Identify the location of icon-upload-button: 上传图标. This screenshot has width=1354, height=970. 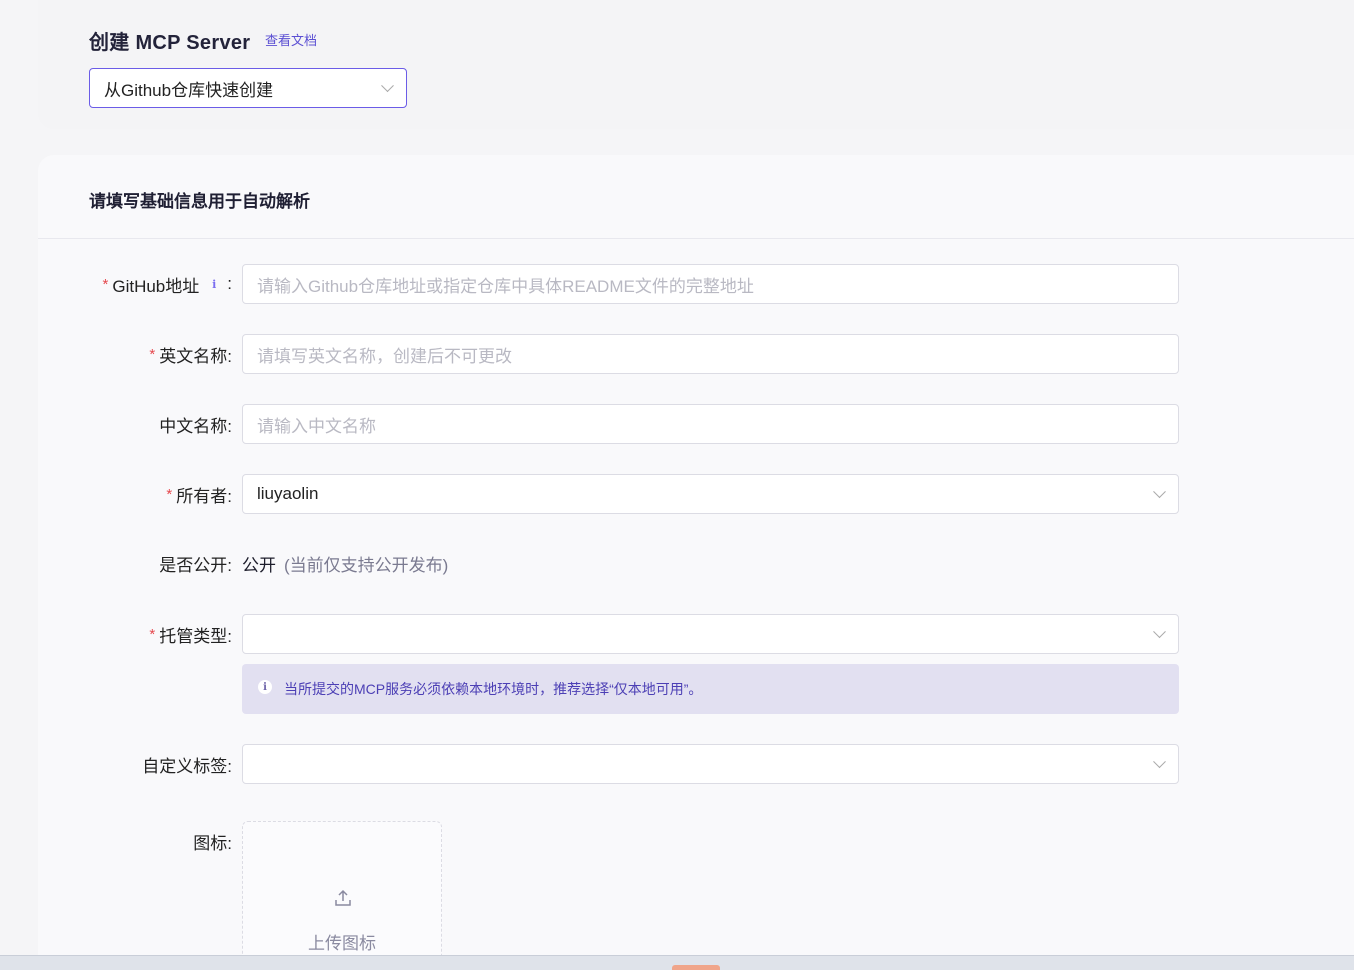
(342, 895).